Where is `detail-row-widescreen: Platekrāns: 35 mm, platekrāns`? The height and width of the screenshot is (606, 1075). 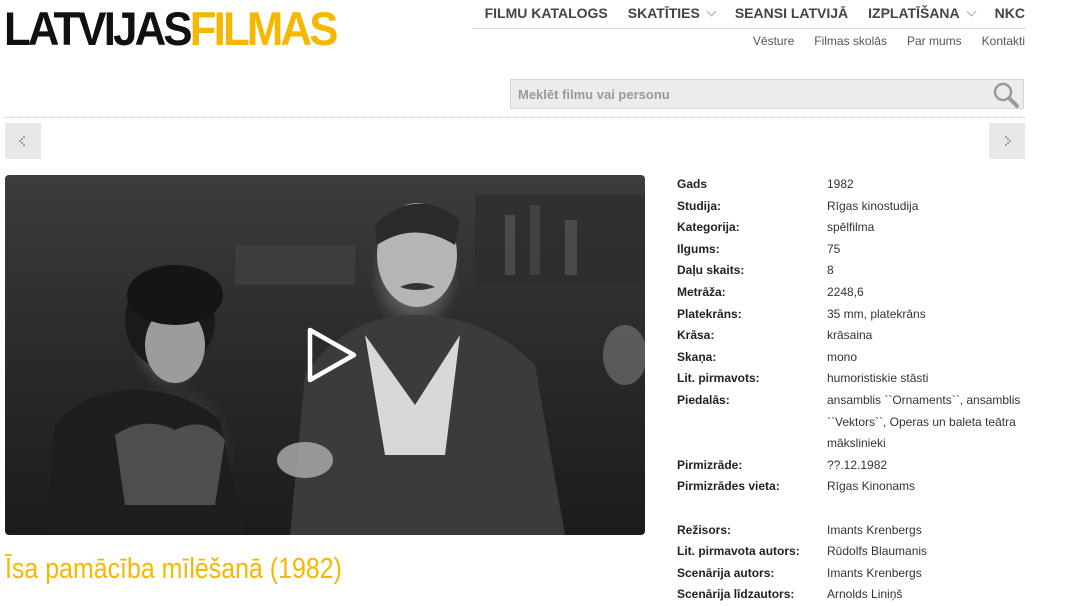 detail-row-widescreen: Platekrāns: 35 mm, platekrāns is located at coordinates (857, 315).